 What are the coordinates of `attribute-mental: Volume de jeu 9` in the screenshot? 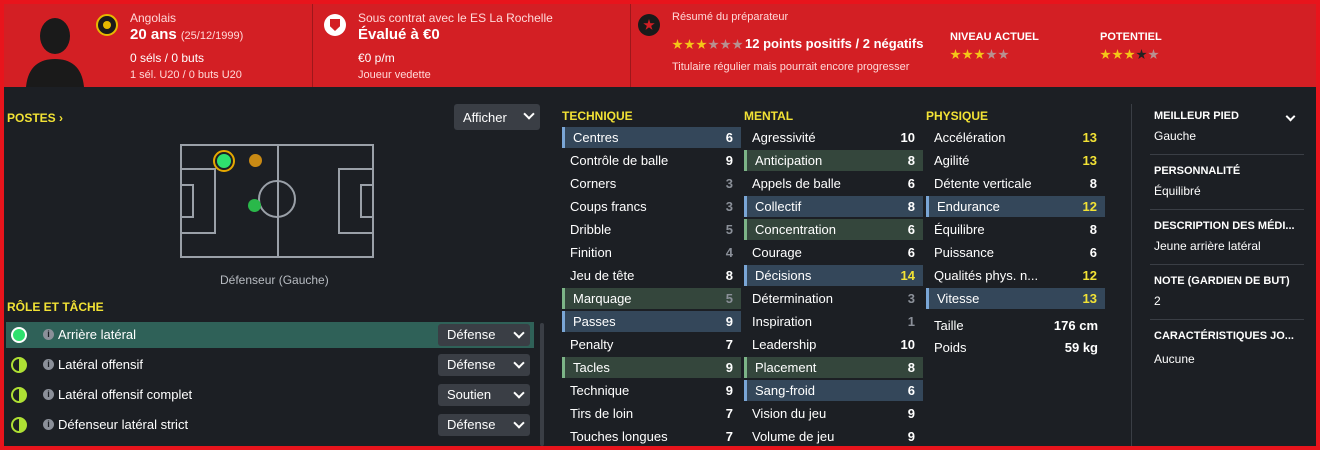 It's located at (833, 436).